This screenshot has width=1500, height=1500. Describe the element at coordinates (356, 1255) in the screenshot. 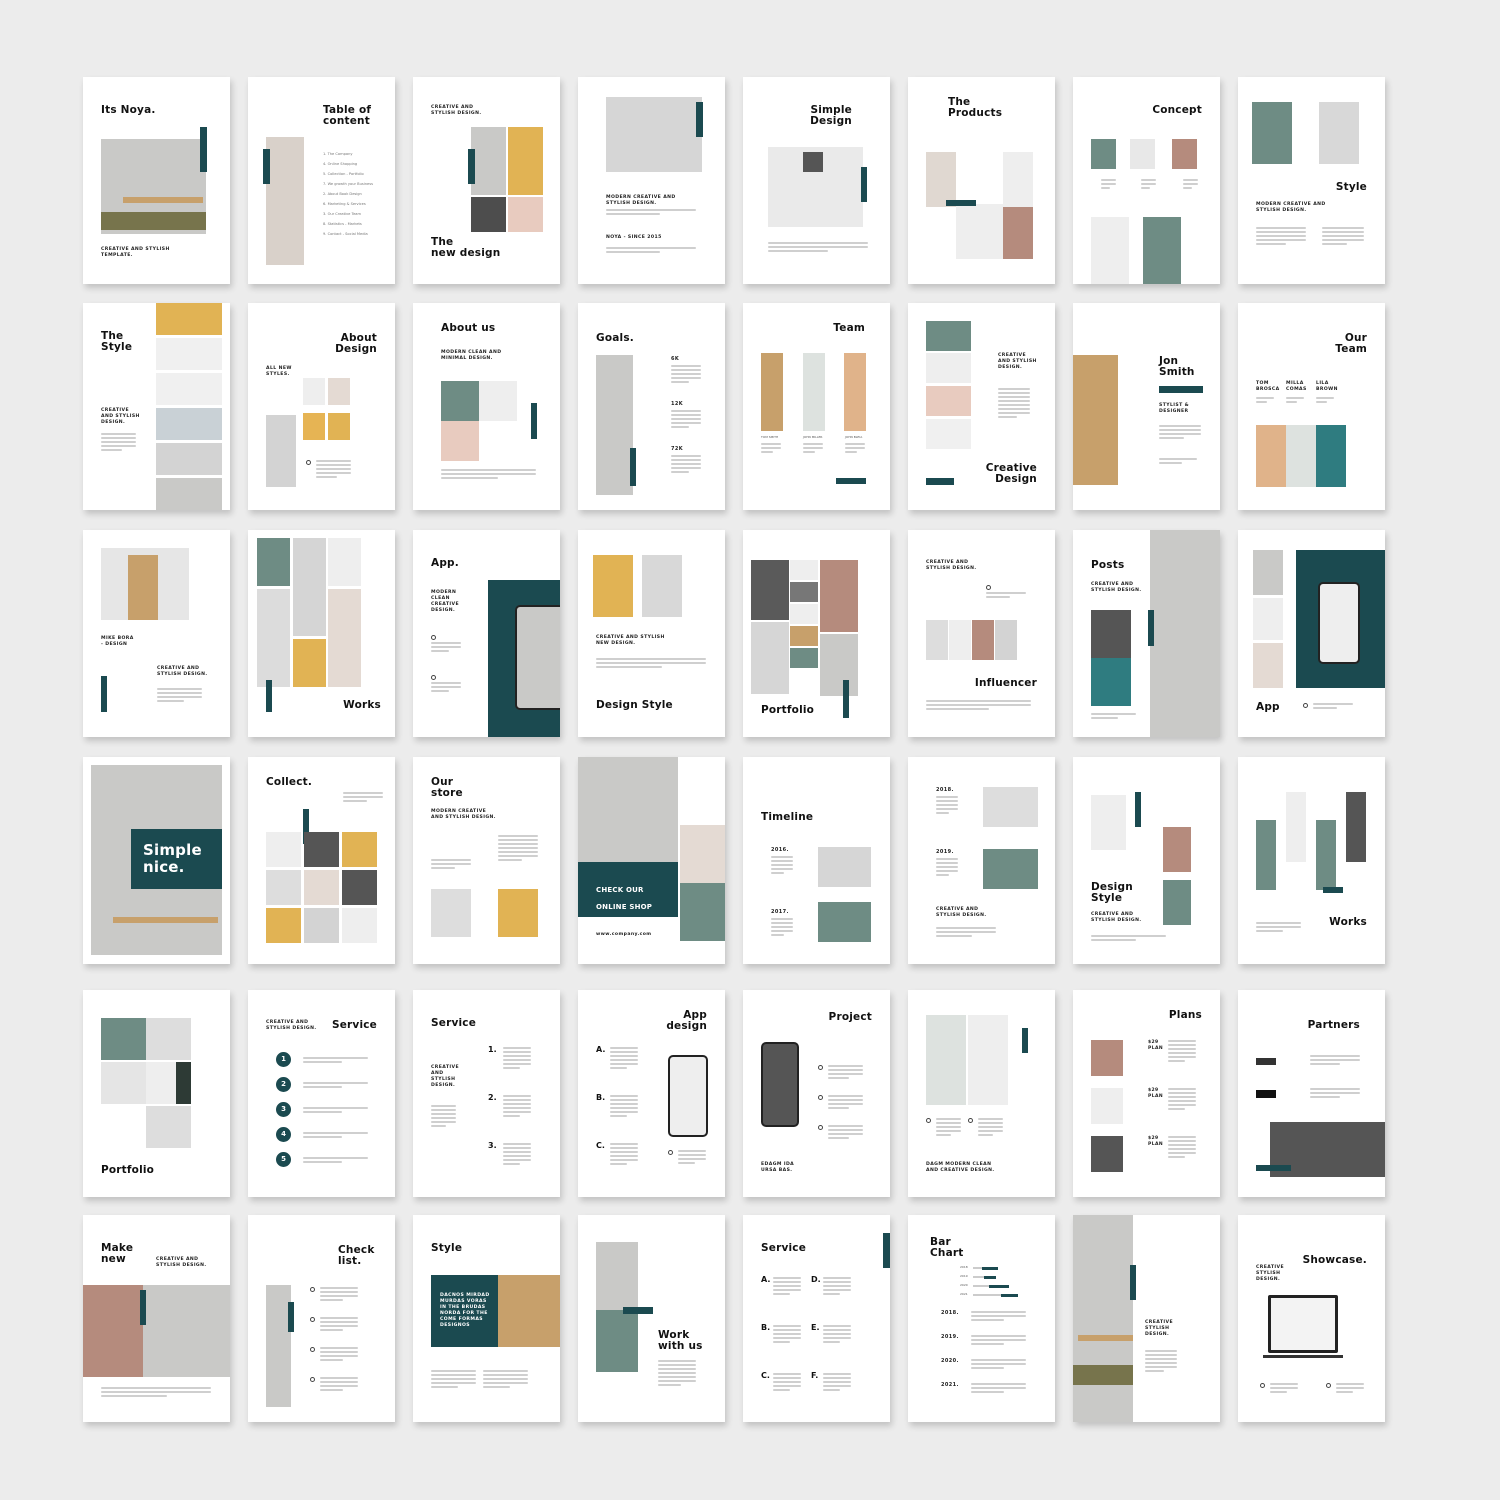

I see `page-title: Check list.` at that location.